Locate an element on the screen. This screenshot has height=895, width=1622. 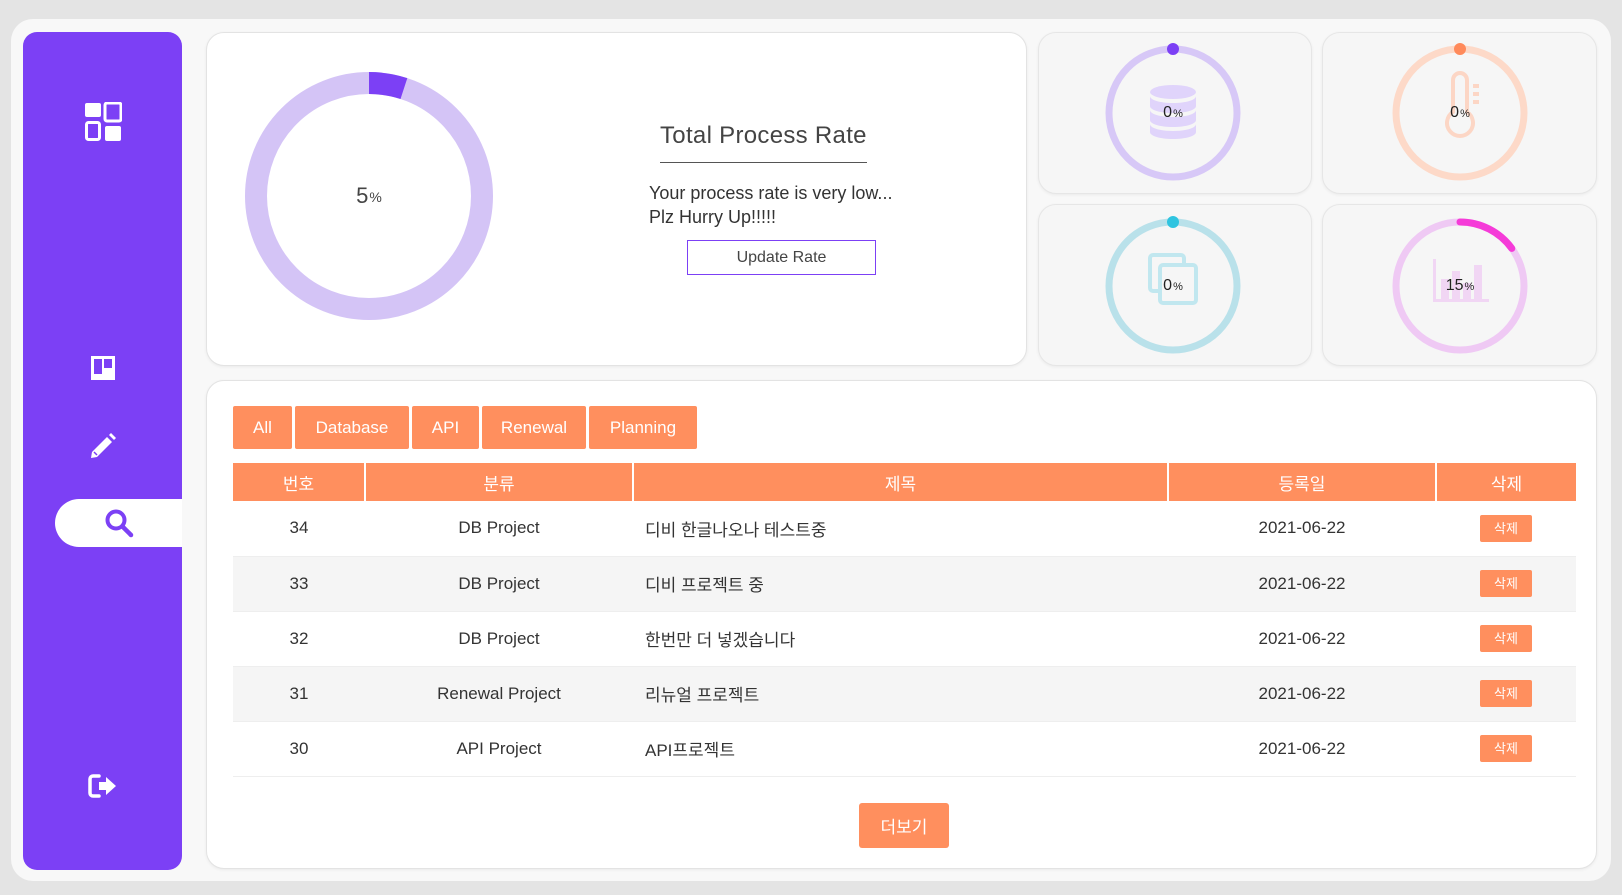
row-category: API Project is located at coordinates (499, 749).